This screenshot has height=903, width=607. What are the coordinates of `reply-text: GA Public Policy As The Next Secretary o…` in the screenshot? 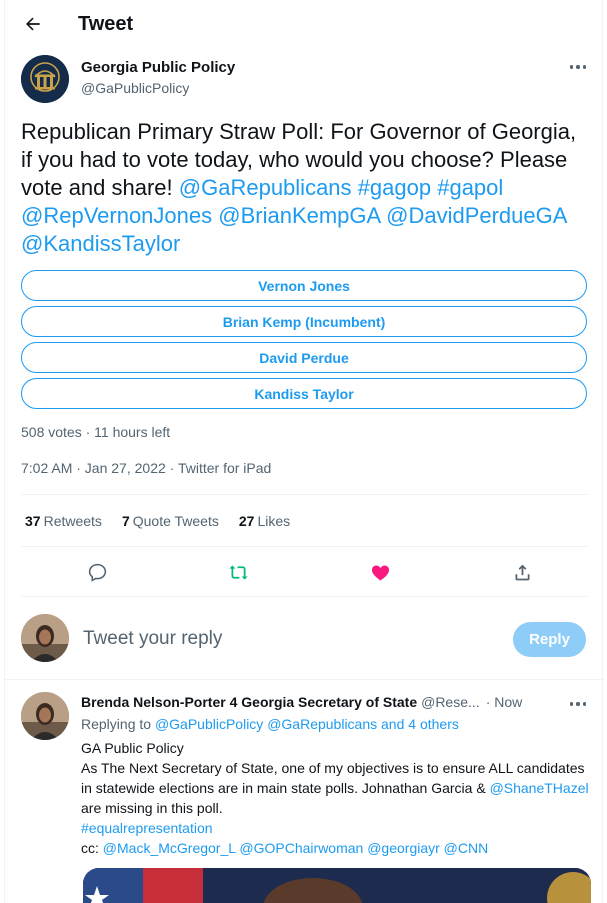 It's located at (336, 798).